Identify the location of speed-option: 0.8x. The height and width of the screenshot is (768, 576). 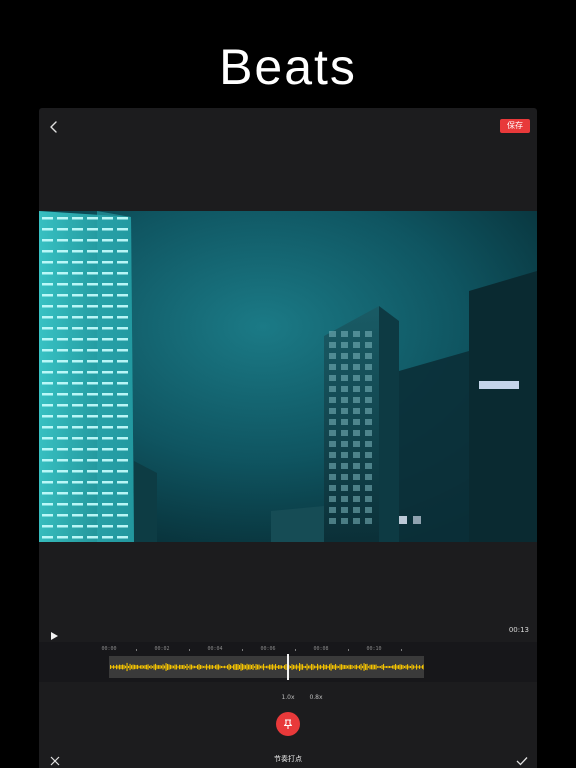
(315, 697).